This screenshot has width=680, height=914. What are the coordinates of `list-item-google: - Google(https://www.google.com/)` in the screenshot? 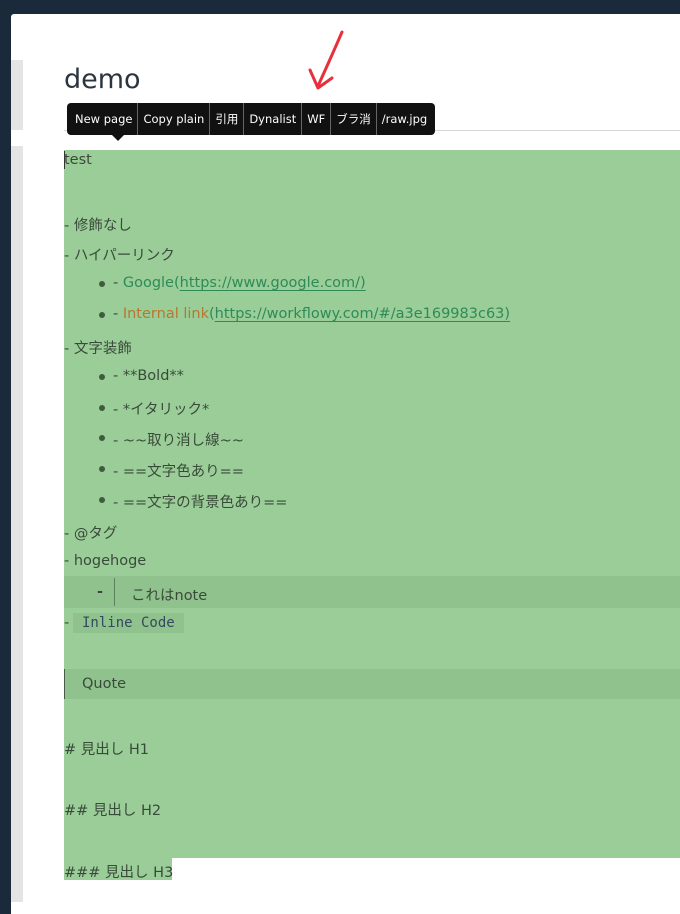 It's located at (239, 283).